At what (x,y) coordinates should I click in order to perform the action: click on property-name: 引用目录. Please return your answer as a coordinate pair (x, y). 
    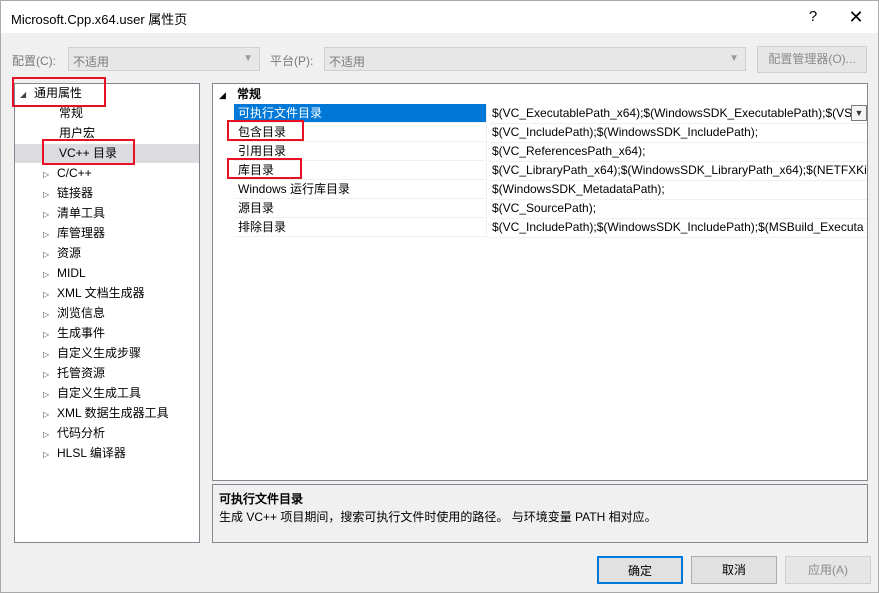
    Looking at the image, I should click on (360, 151).